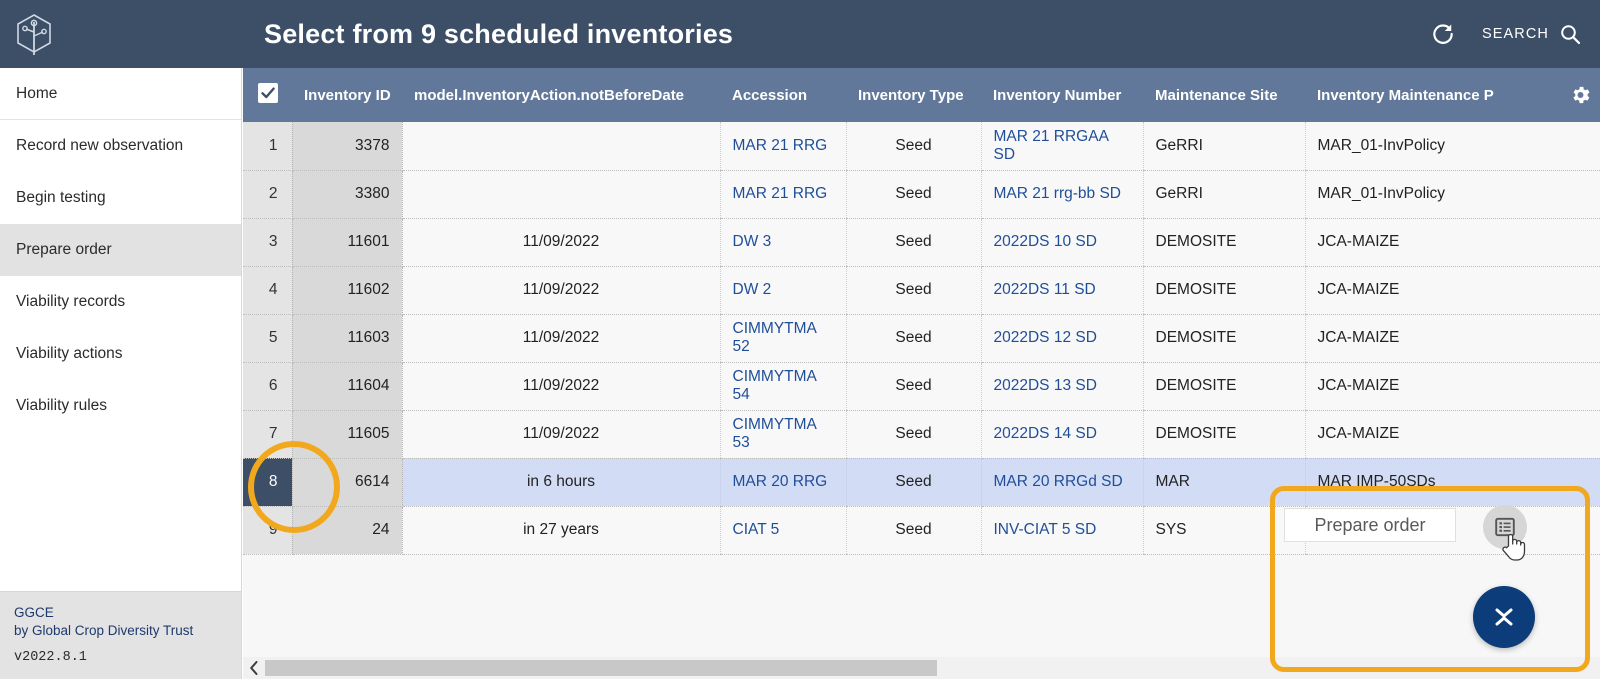 This screenshot has height=679, width=1600. What do you see at coordinates (1061, 338) in the screenshot?
I see `cell-inventory-number: 2022DS 12 SD` at bounding box center [1061, 338].